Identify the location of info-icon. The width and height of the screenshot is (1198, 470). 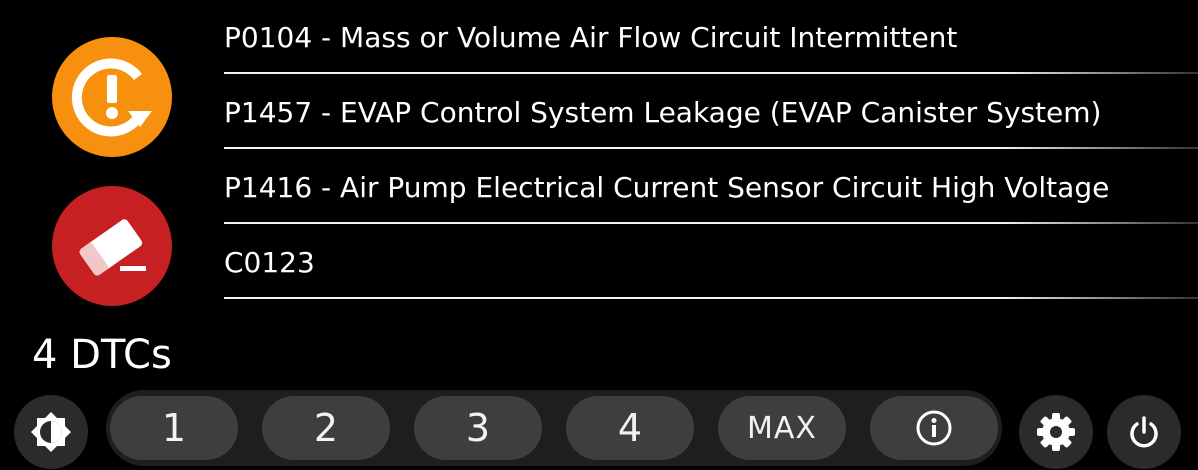
(934, 428).